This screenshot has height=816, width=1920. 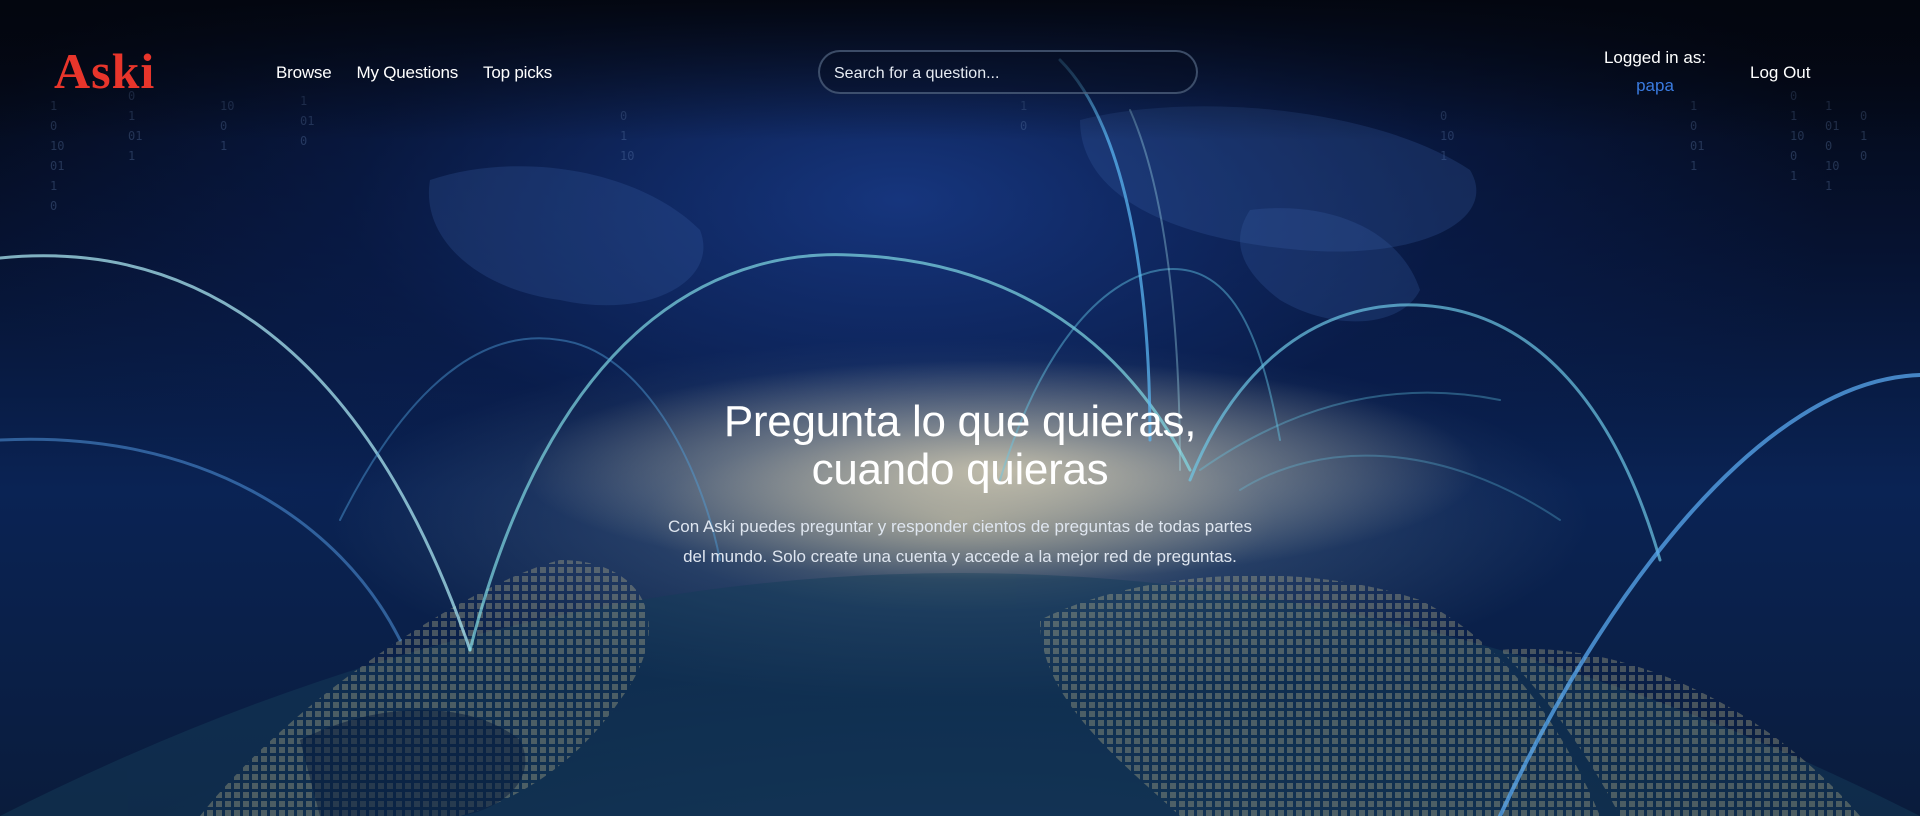 I want to click on hero-title: Pregunta lo que quieras, cuando quieras, so click(x=960, y=446).